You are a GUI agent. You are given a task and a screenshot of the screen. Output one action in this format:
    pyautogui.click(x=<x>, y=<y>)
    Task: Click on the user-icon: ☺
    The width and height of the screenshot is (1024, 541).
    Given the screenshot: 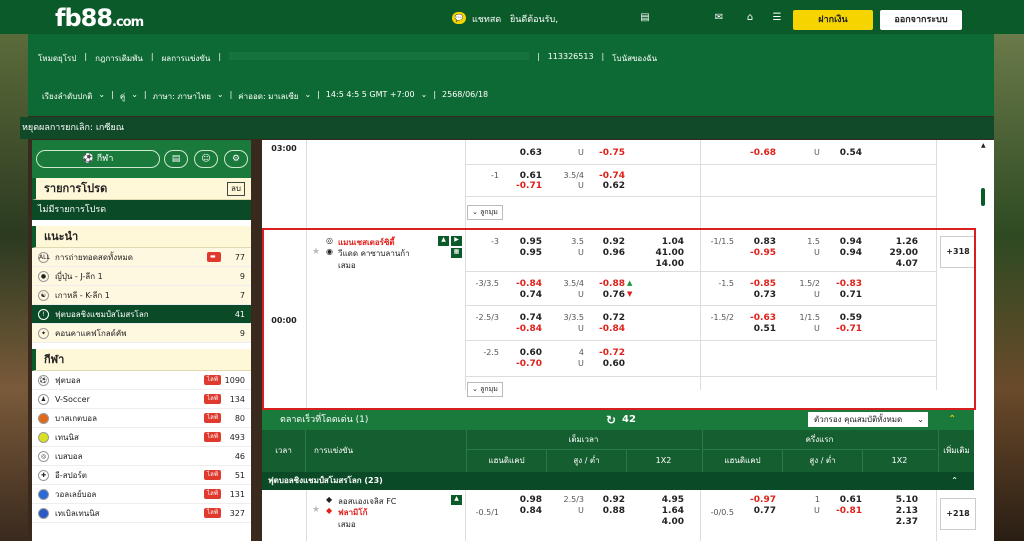 What is the action you would take?
    pyautogui.click(x=206, y=159)
    